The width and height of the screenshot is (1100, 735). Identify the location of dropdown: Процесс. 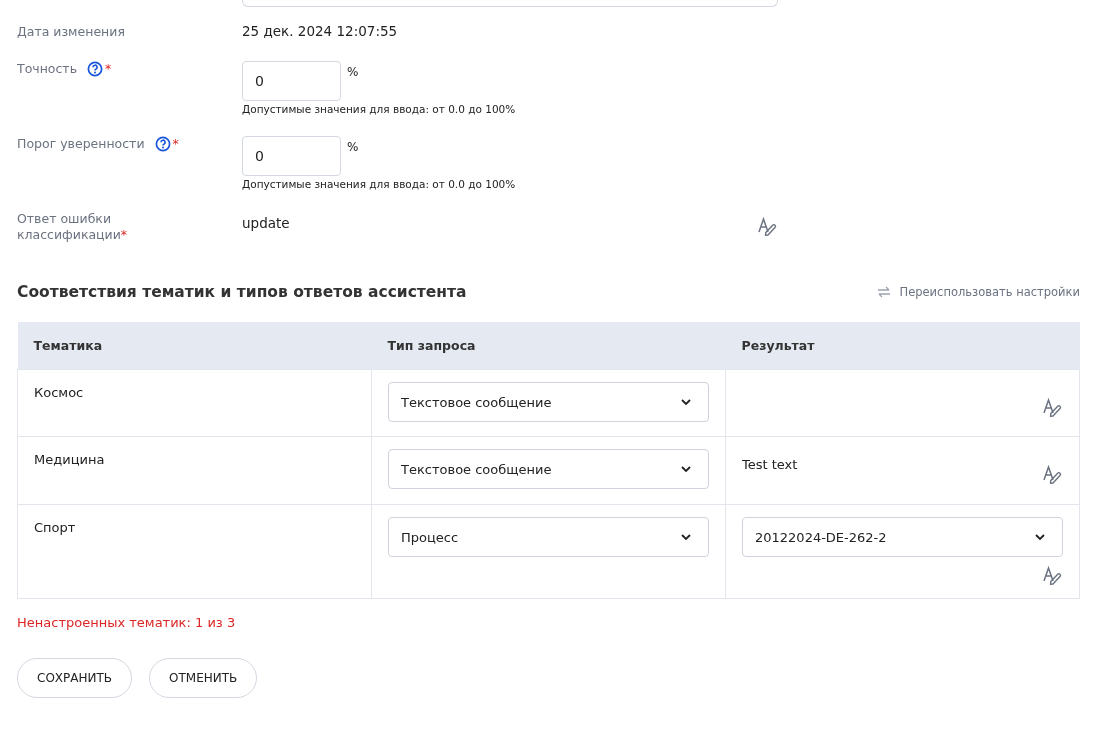
(548, 537).